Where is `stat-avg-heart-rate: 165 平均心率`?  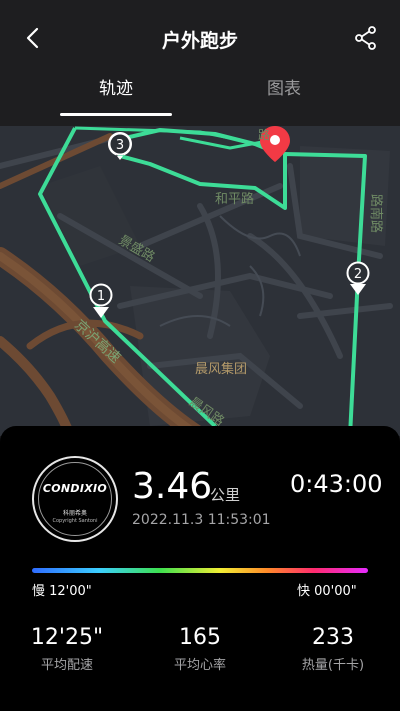
stat-avg-heart-rate: 165 平均心率 is located at coordinates (200, 648).